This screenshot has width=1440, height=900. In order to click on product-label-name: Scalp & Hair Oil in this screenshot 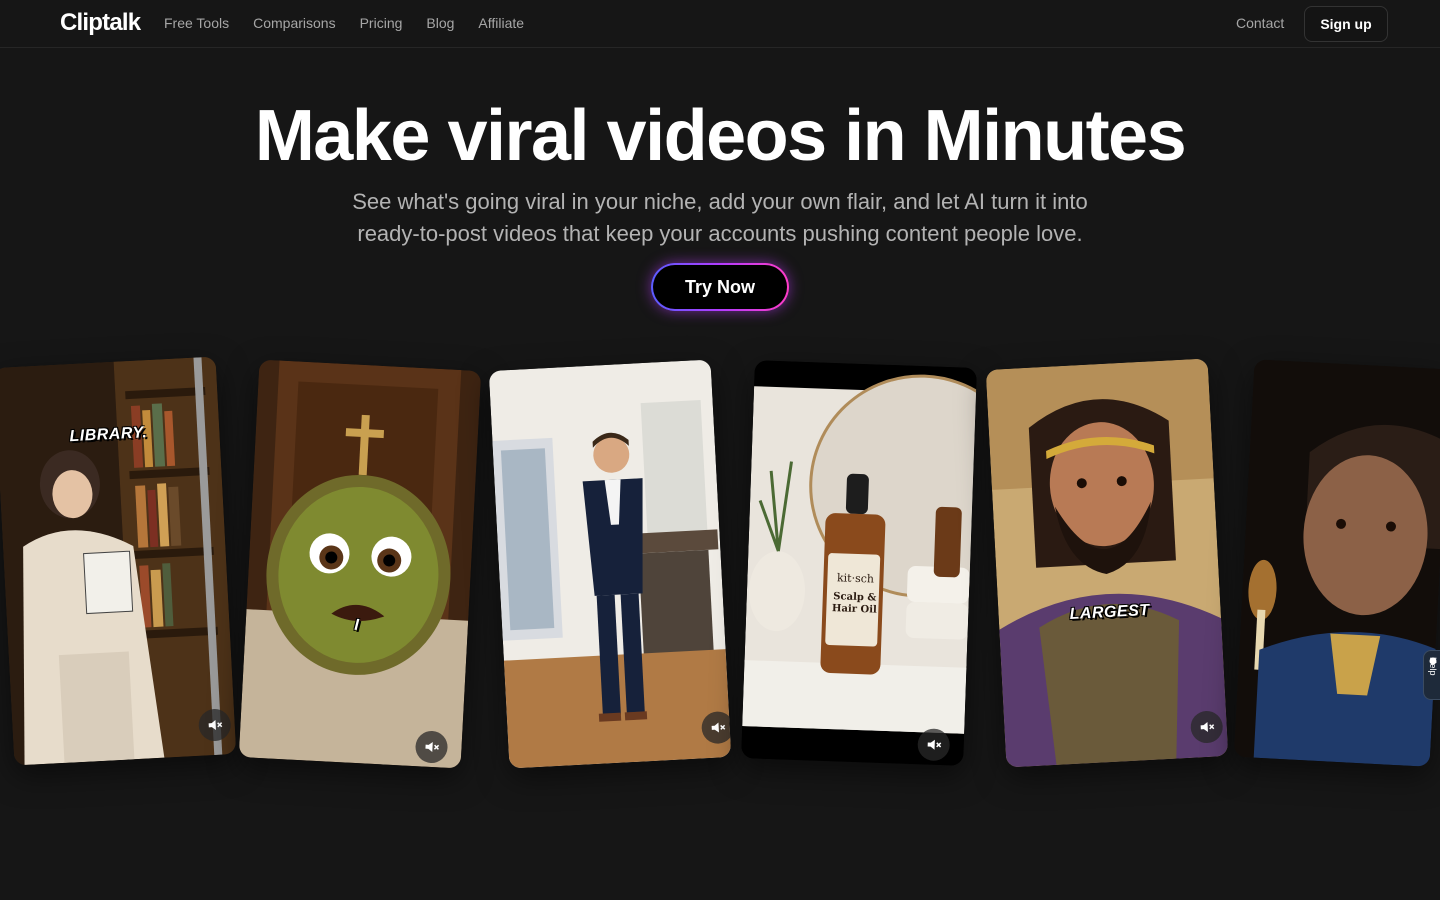, I will do `click(854, 603)`.